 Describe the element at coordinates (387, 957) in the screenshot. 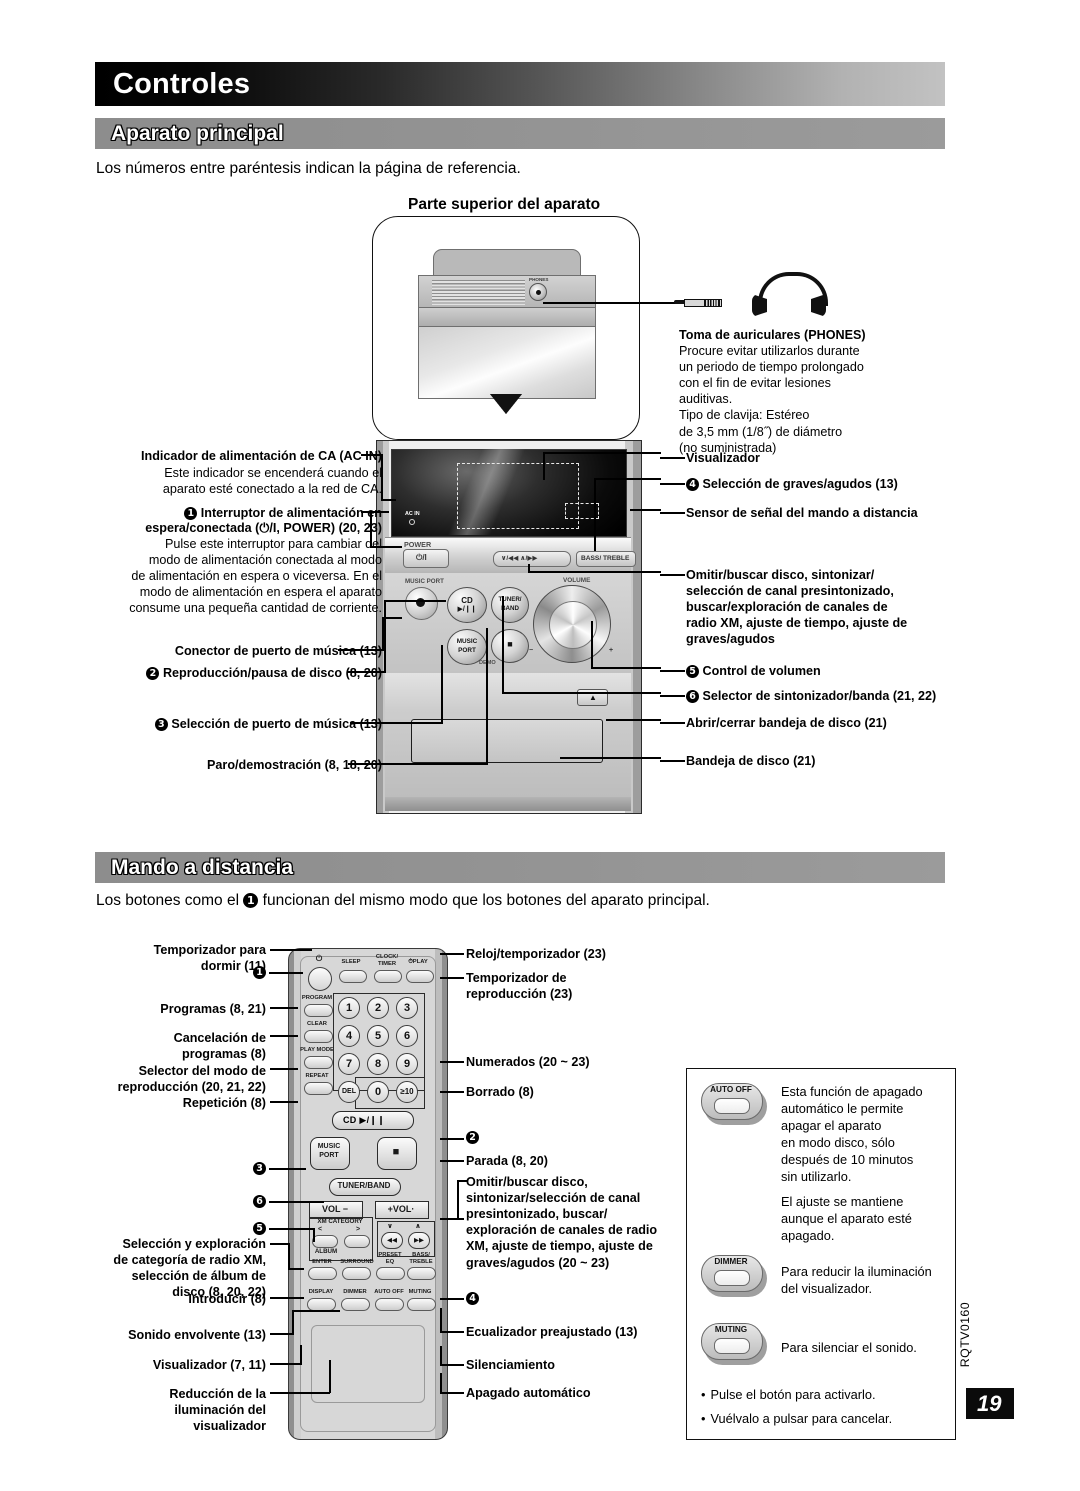

I see `clock-label-1: CLOCK/` at that location.